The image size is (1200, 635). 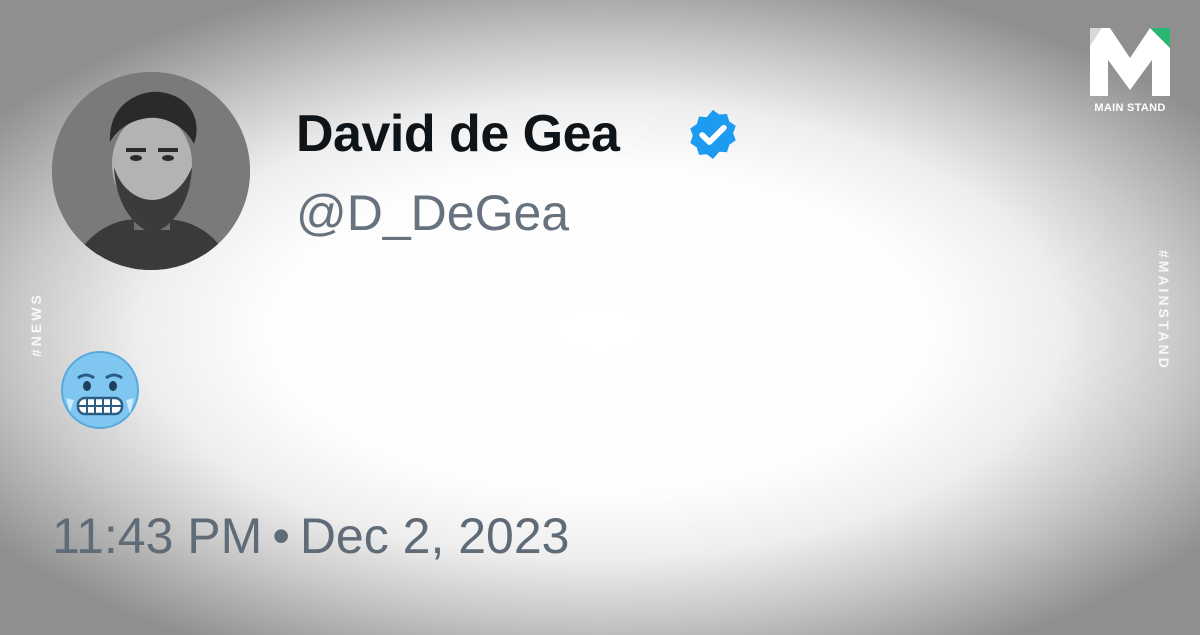 I want to click on mainstand-tag-watermark: #MAINSTAND, so click(x=1164, y=310).